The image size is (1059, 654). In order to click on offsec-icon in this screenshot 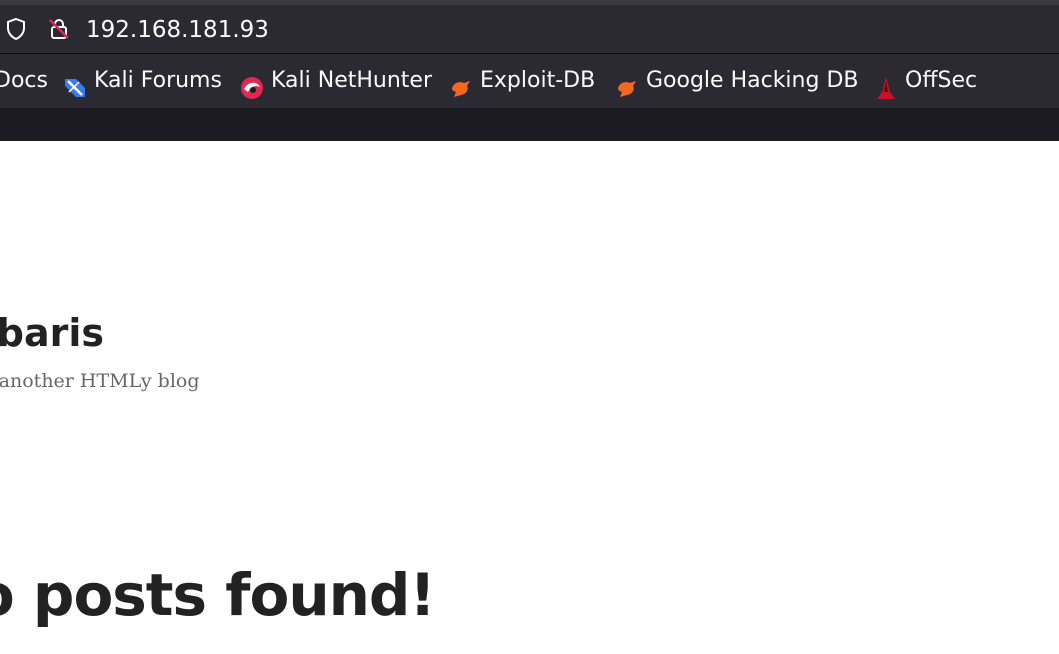, I will do `click(886, 83)`.